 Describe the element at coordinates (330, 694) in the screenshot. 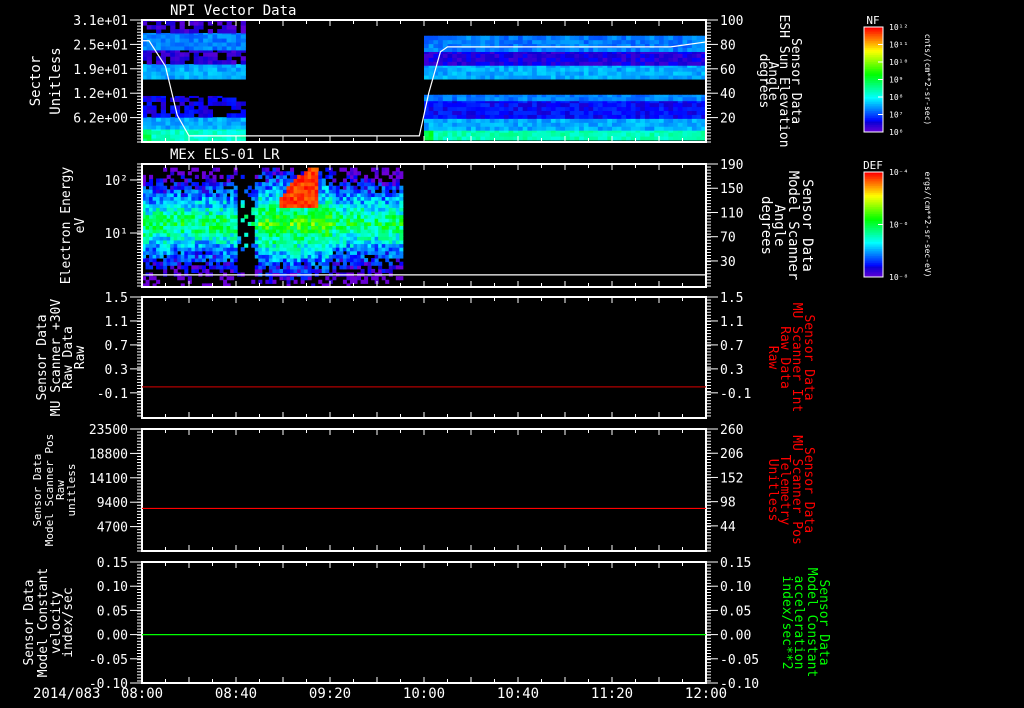

I see `time-label: 09:20` at that location.